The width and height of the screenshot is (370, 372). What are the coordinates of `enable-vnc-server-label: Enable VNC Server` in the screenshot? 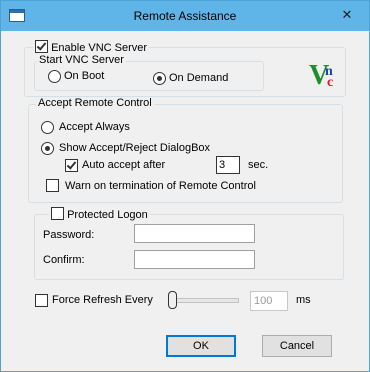 It's located at (99, 48).